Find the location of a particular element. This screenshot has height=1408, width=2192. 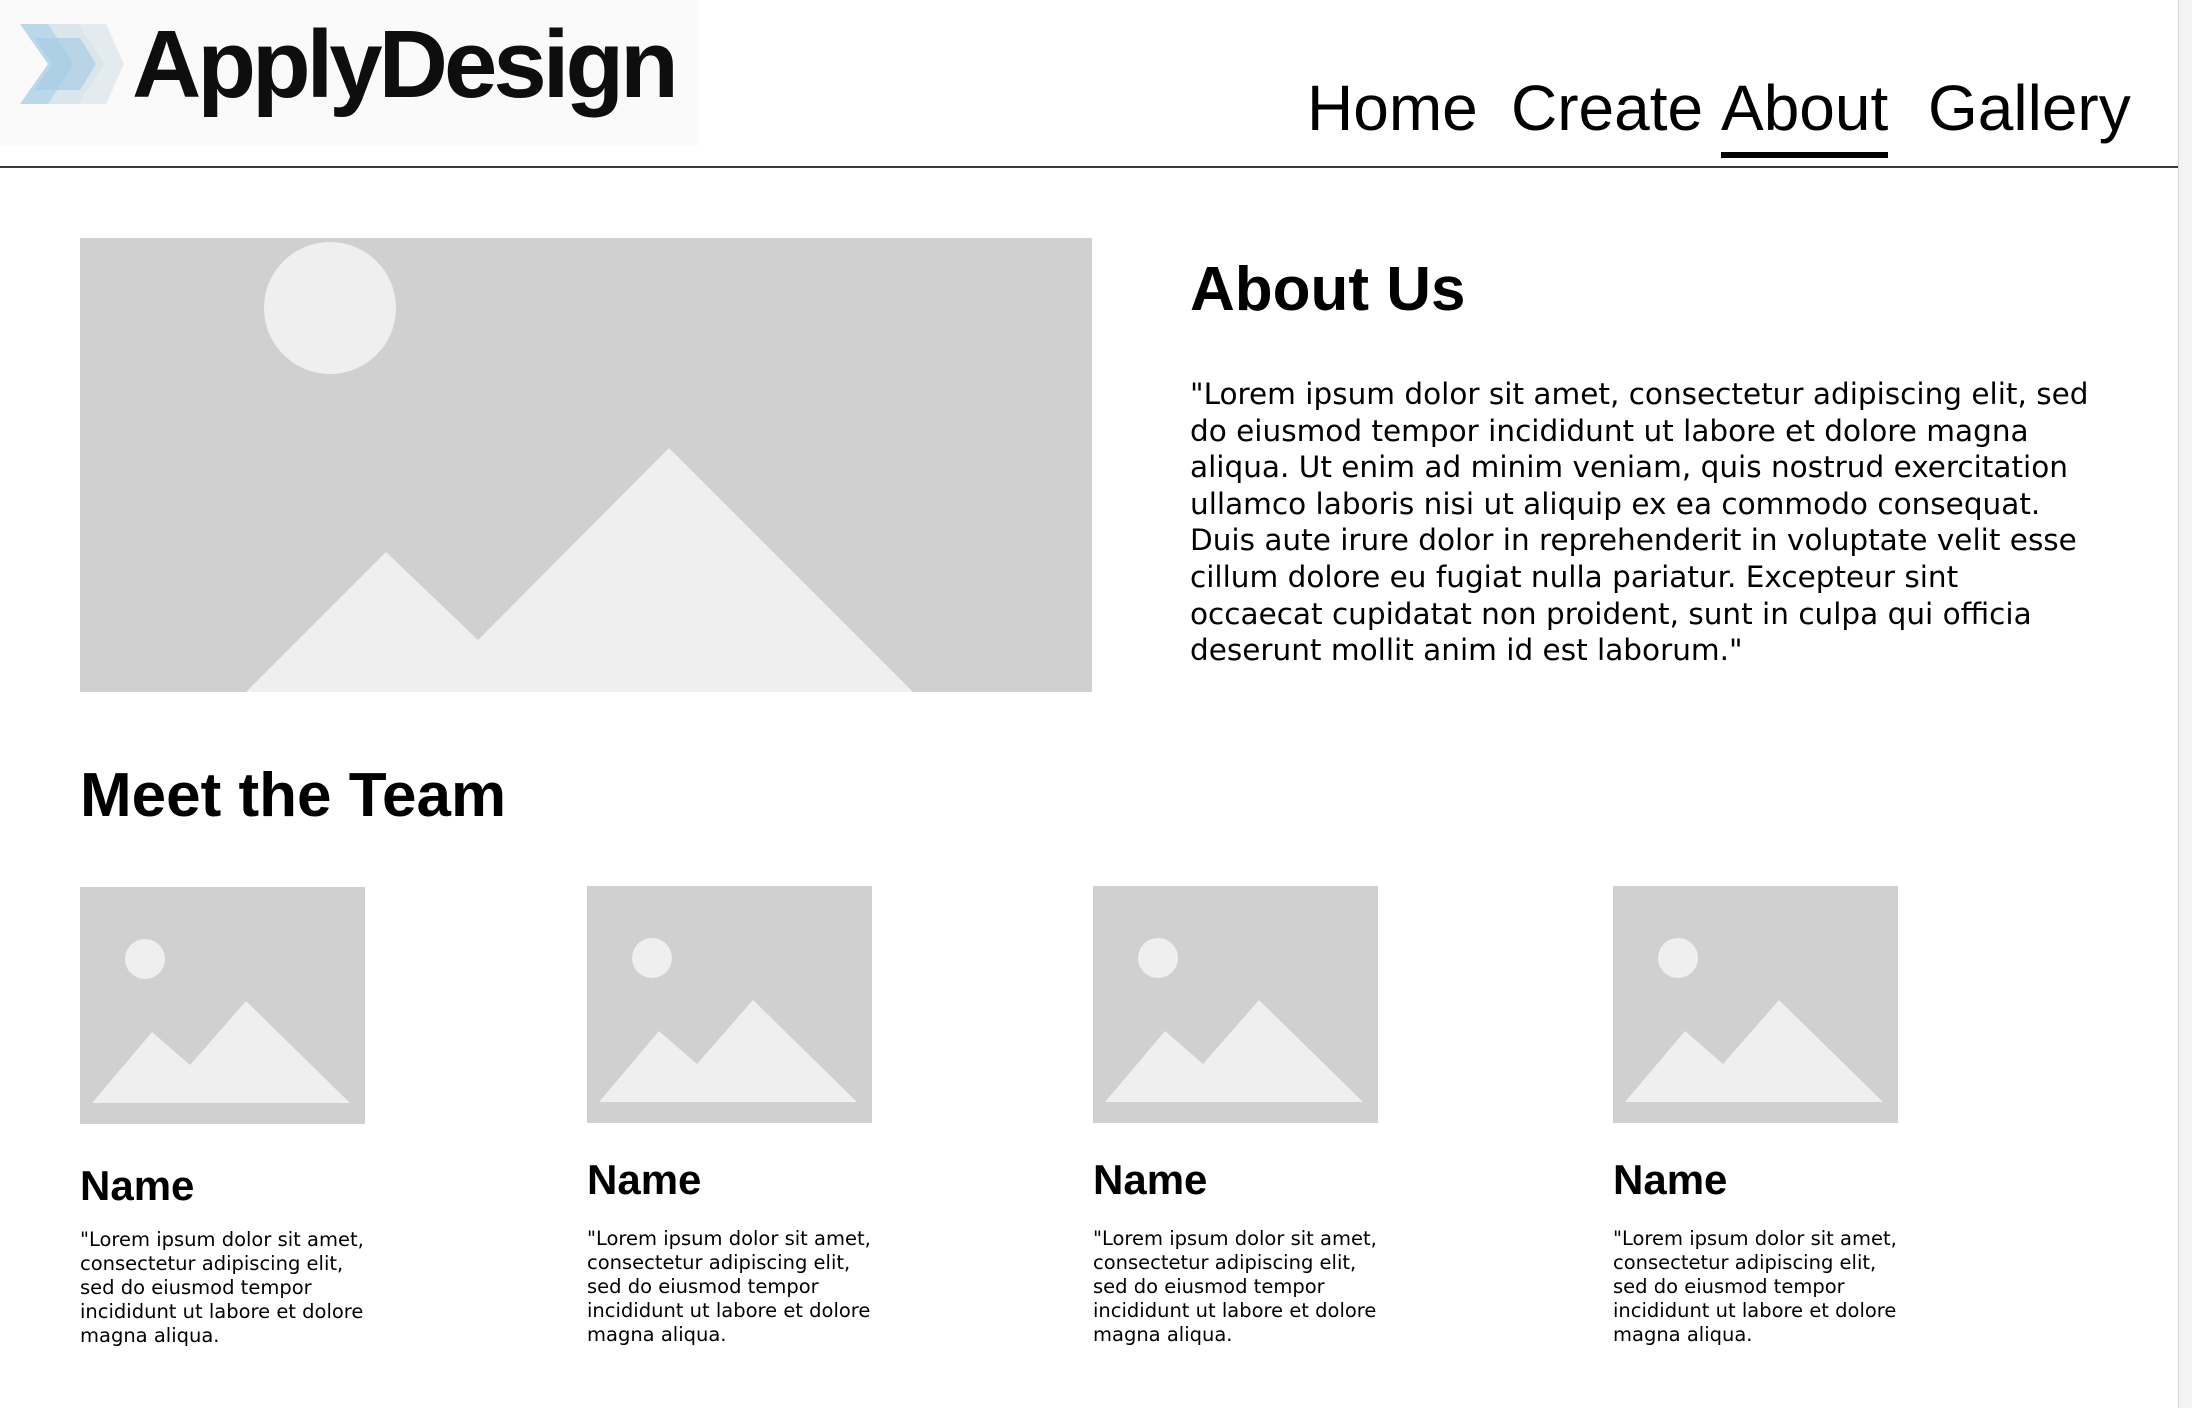

header-divider is located at coordinates (1089, 167).